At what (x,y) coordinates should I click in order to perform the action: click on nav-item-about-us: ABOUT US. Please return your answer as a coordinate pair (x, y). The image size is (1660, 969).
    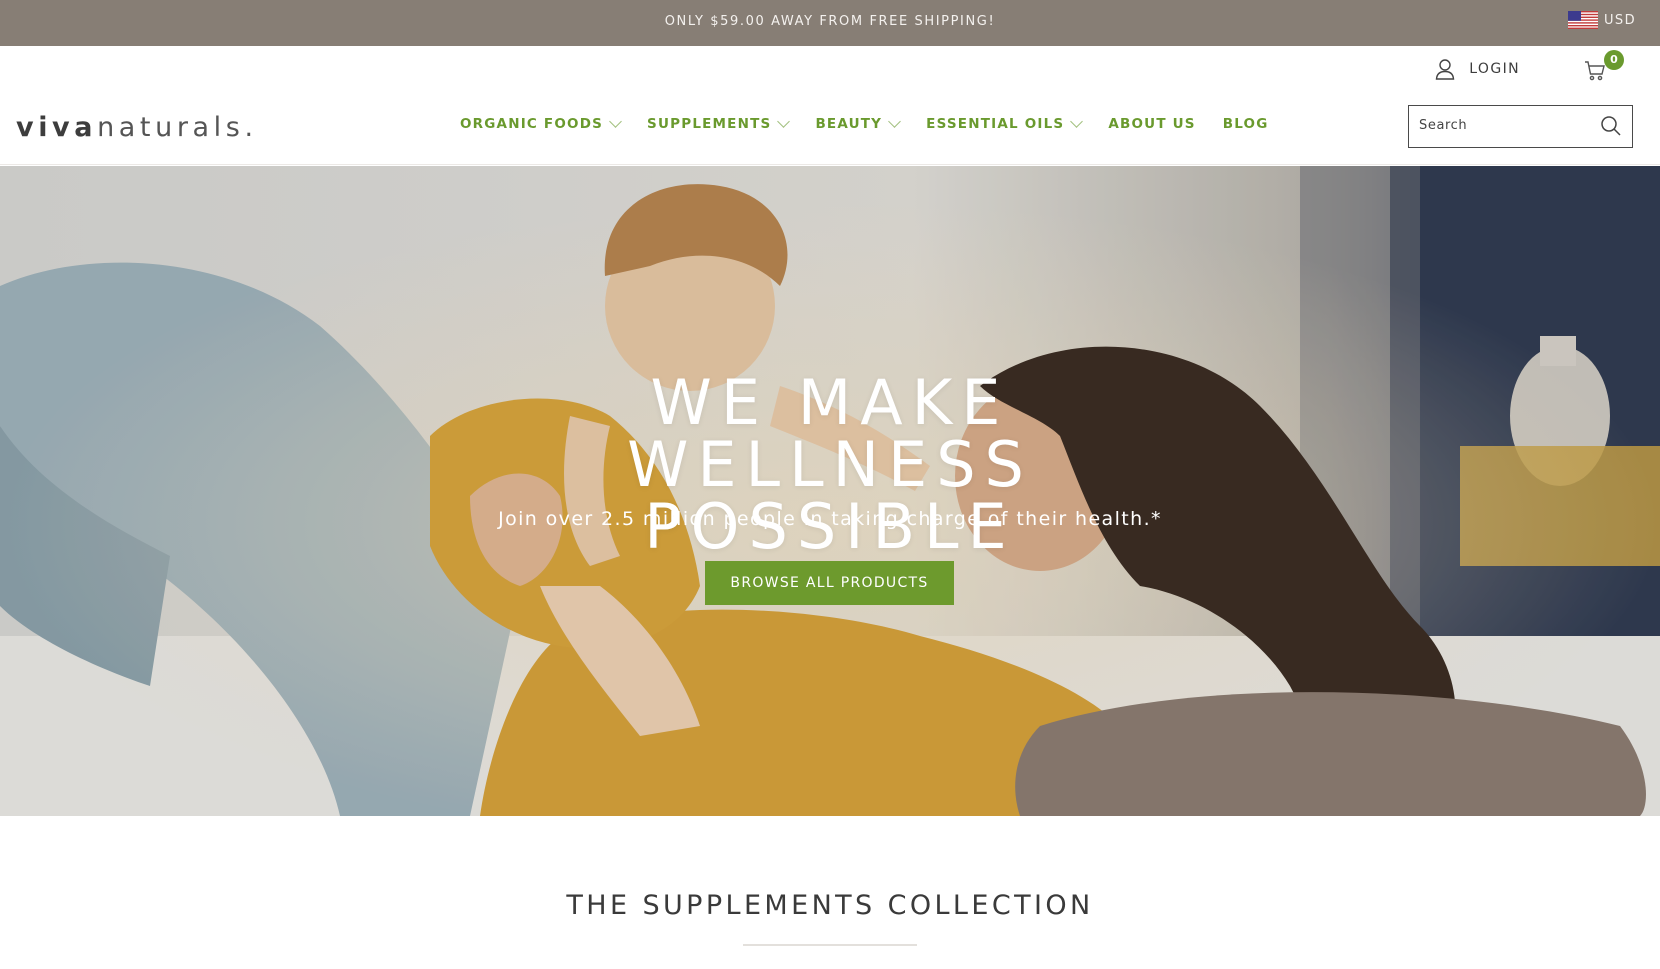
    Looking at the image, I should click on (1151, 124).